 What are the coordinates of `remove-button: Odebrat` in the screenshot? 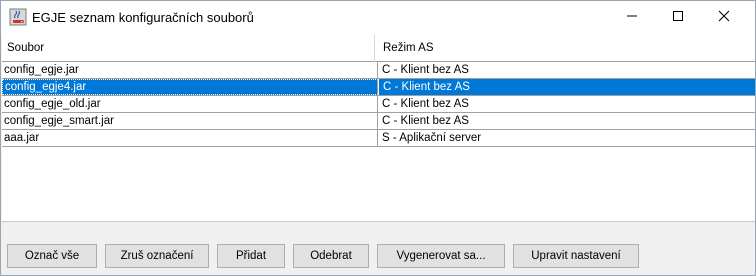 It's located at (331, 256).